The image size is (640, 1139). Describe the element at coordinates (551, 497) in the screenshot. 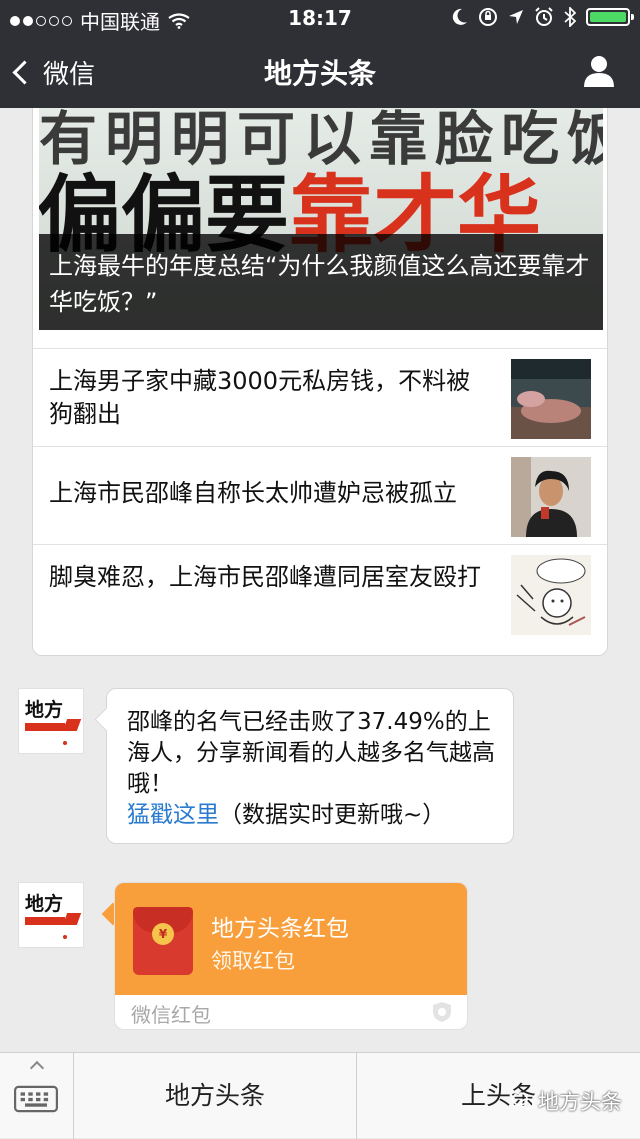

I see `news-thumbnail-person` at that location.